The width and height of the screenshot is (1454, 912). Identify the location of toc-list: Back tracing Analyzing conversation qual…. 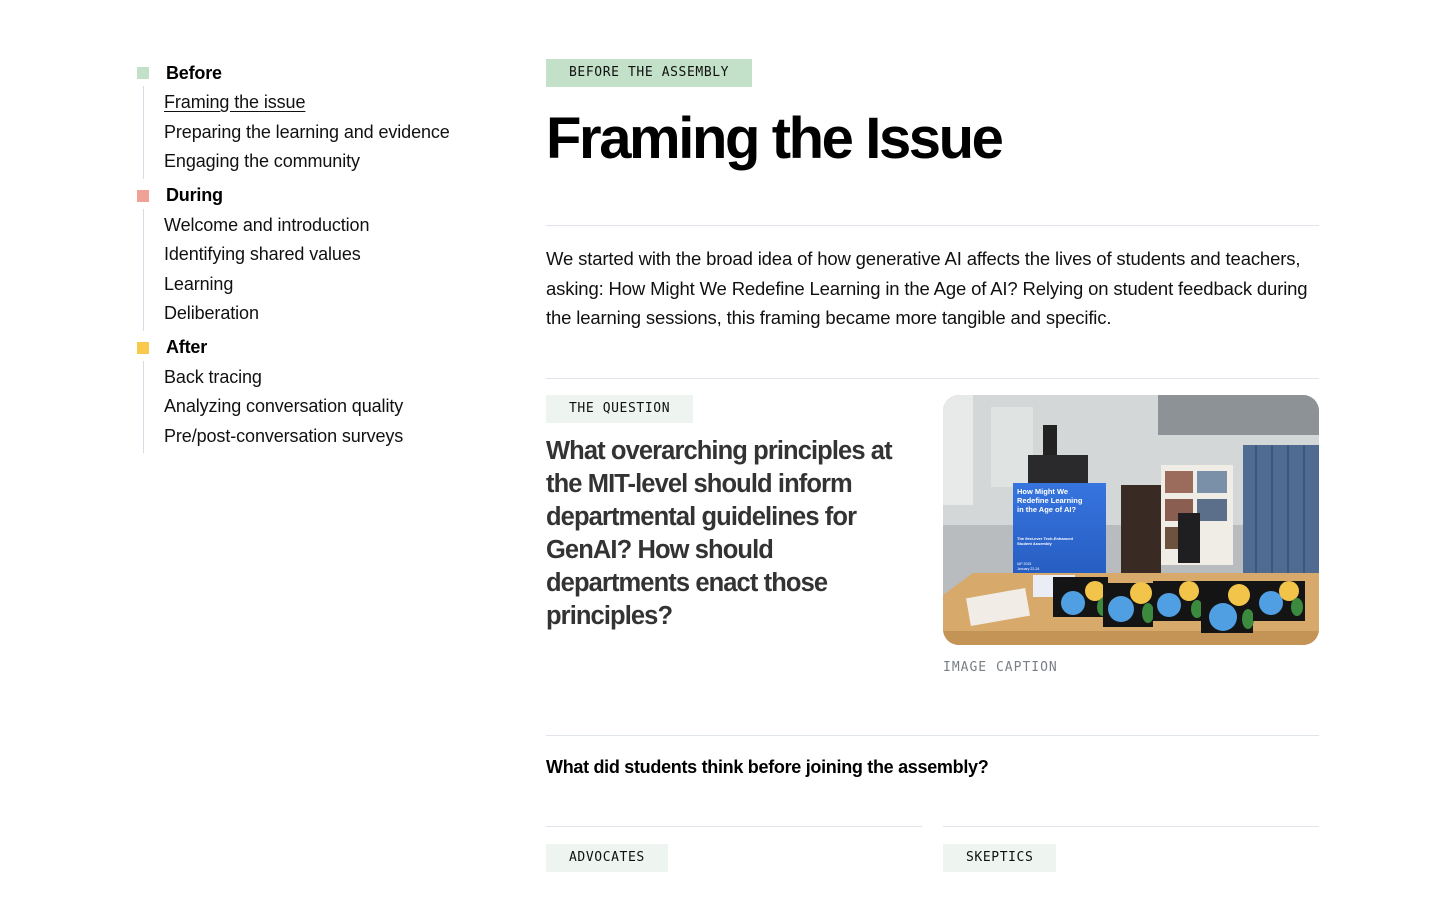
(320, 406).